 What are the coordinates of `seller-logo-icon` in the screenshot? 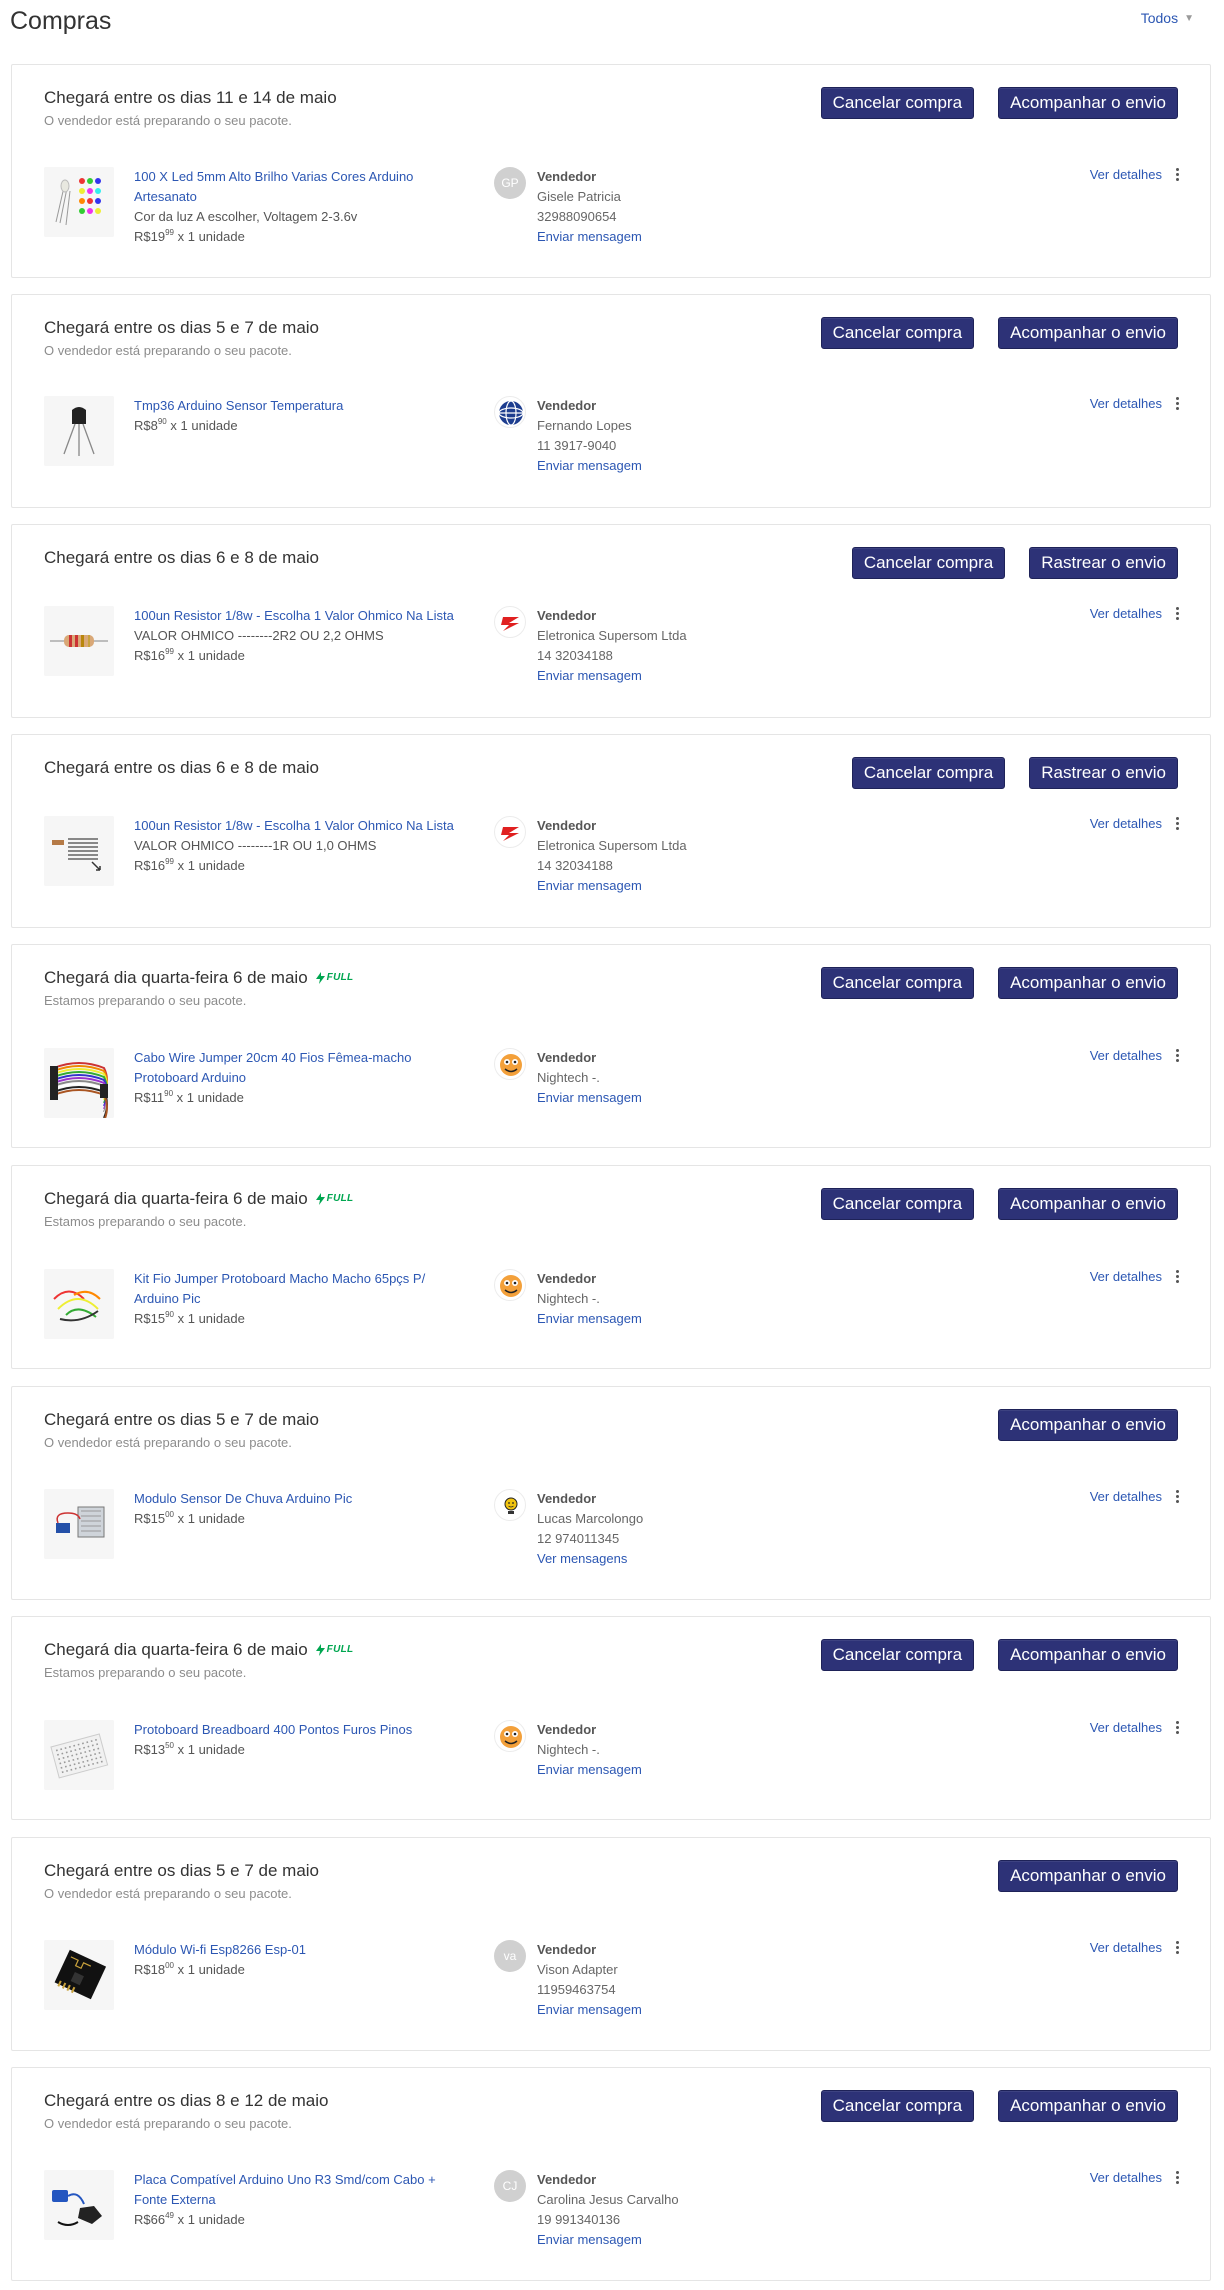 It's located at (510, 412).